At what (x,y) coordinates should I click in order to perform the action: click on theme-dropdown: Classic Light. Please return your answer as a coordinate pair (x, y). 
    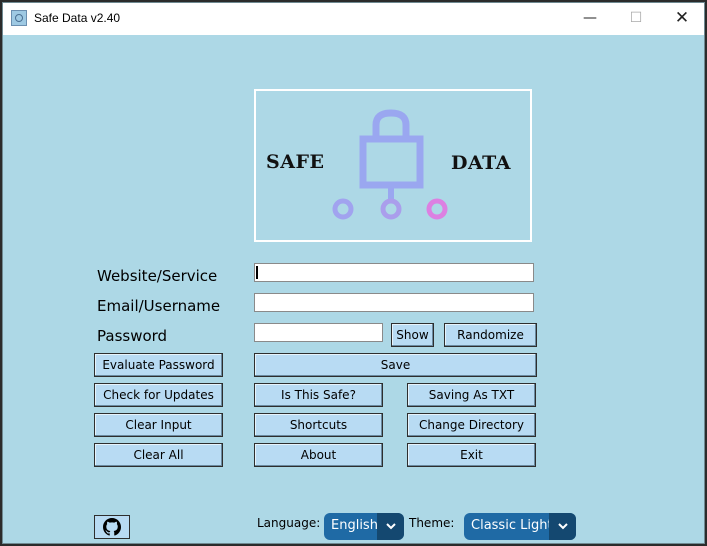
    Looking at the image, I should click on (520, 526).